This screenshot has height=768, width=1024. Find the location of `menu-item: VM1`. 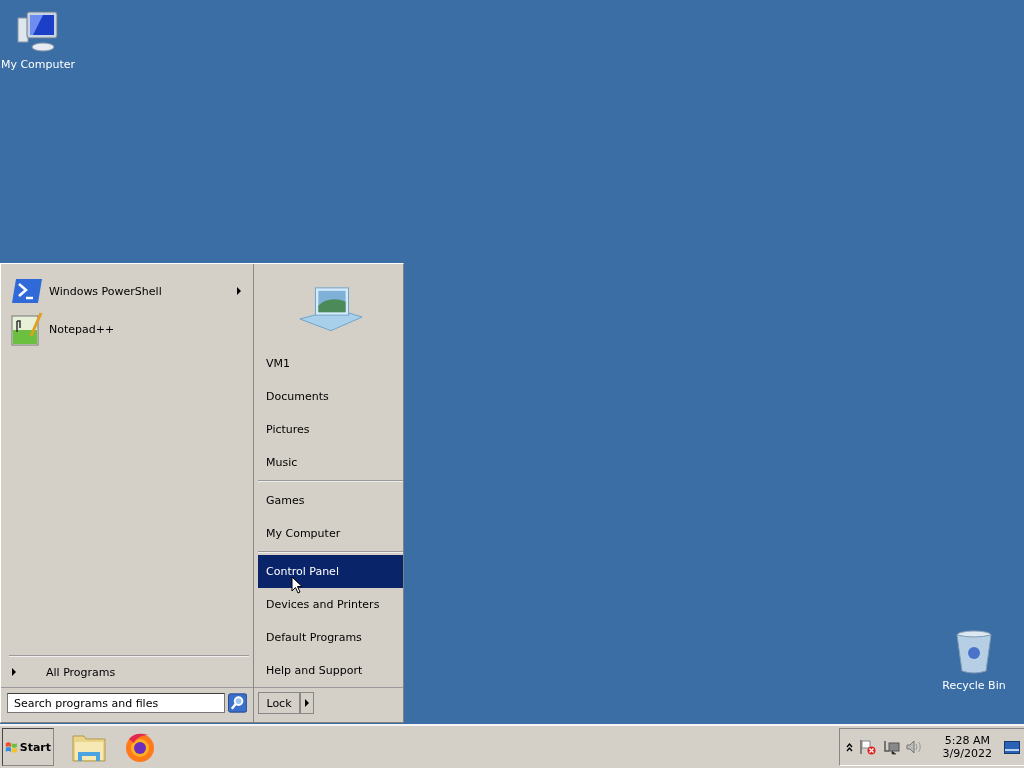

menu-item: VM1 is located at coordinates (330, 363).